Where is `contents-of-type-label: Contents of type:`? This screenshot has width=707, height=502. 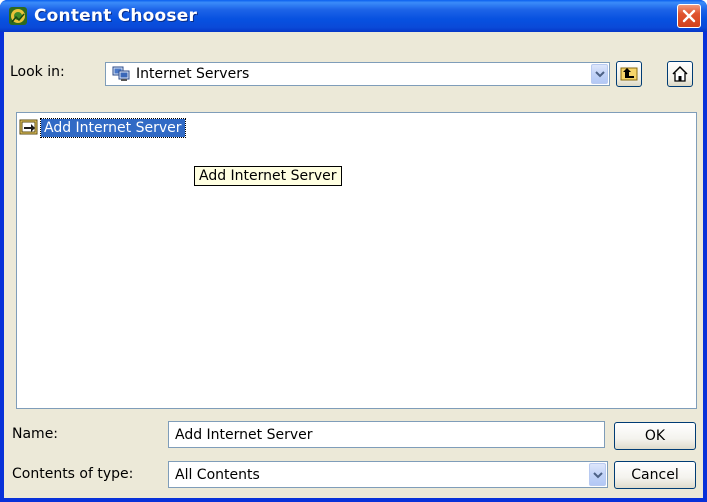
contents-of-type-label: Contents of type: is located at coordinates (73, 474).